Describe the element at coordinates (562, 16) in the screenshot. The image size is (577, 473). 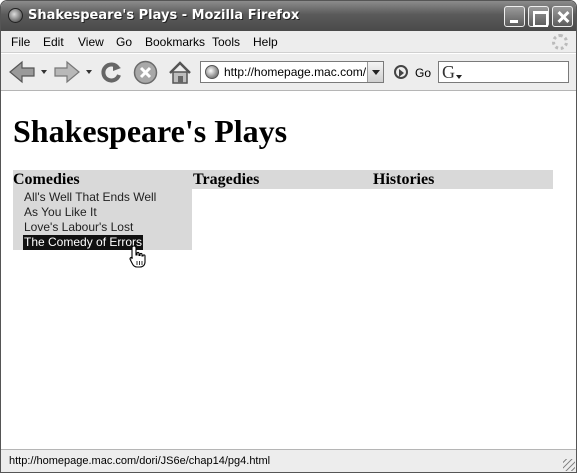
I see `close-button` at that location.